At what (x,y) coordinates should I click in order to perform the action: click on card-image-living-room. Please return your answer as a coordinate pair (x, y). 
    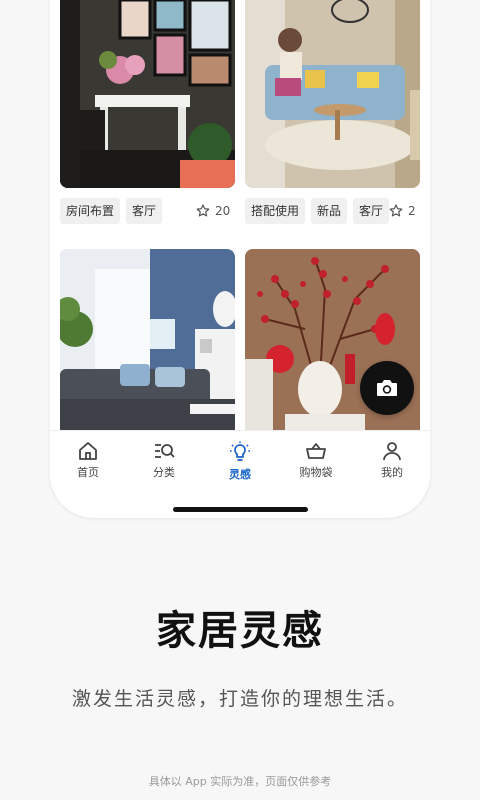
    Looking at the image, I should click on (332, 94).